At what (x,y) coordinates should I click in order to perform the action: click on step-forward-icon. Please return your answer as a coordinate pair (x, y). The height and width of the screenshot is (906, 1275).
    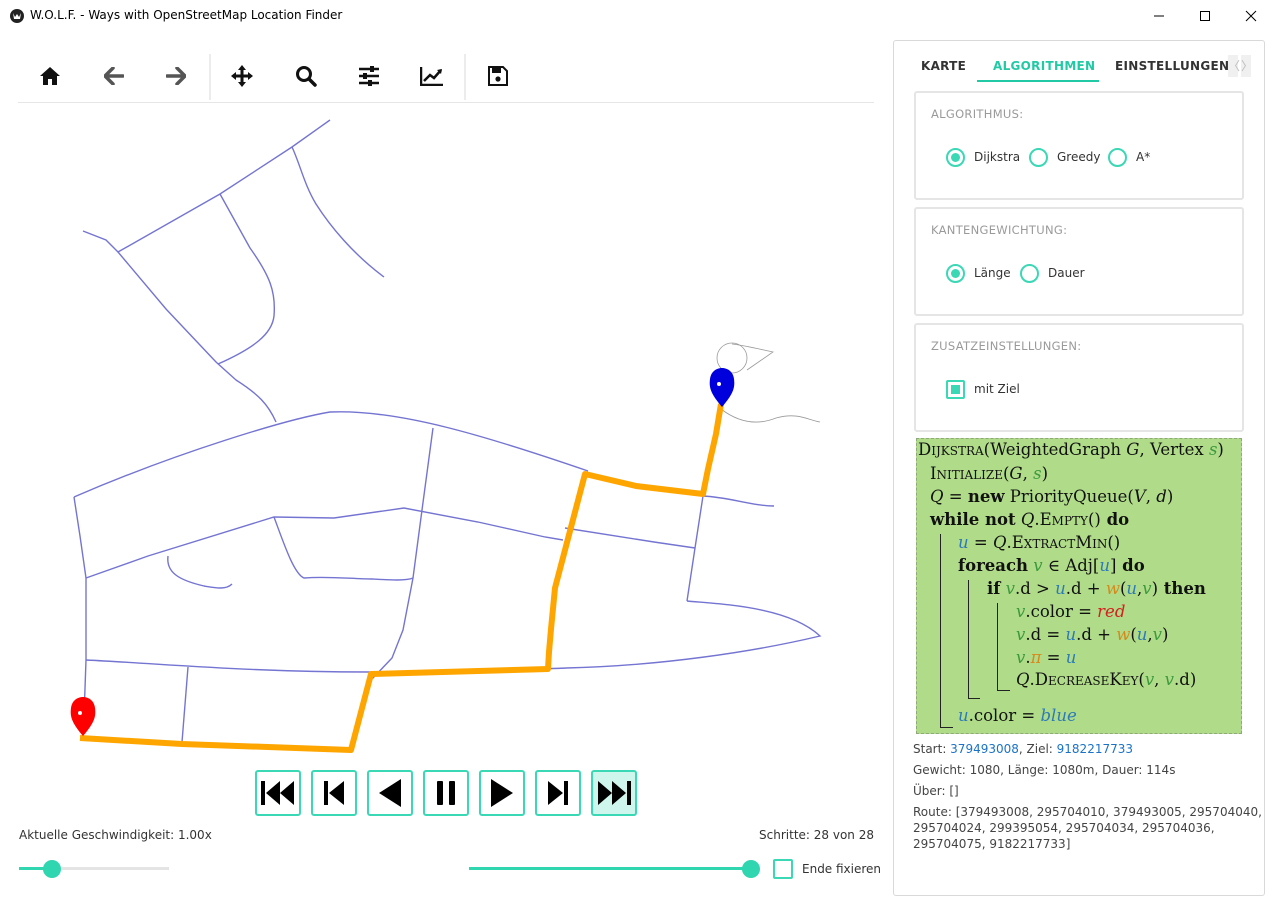
    Looking at the image, I should click on (558, 793).